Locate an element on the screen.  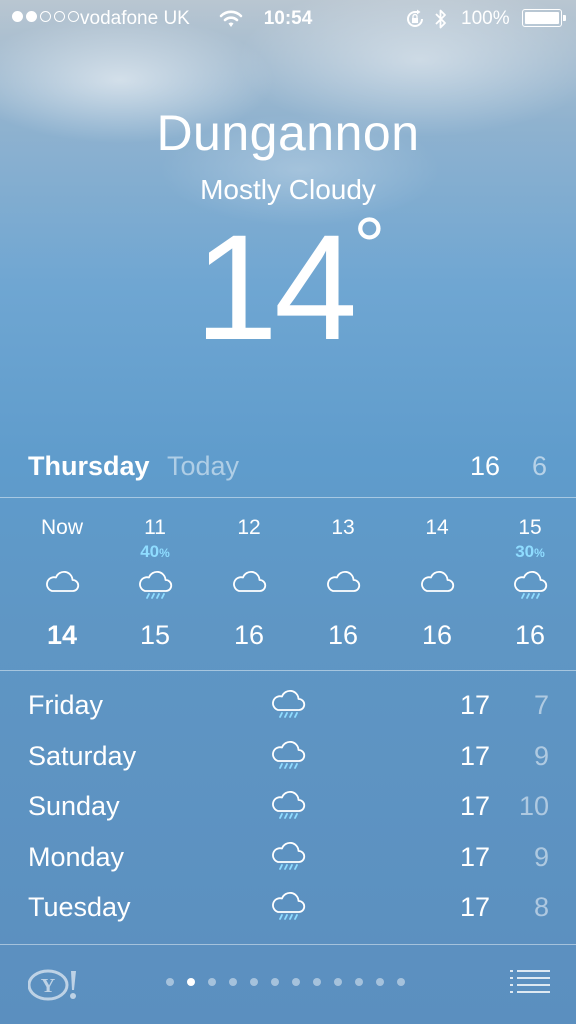
precip-value: 30 is located at coordinates (525, 551).